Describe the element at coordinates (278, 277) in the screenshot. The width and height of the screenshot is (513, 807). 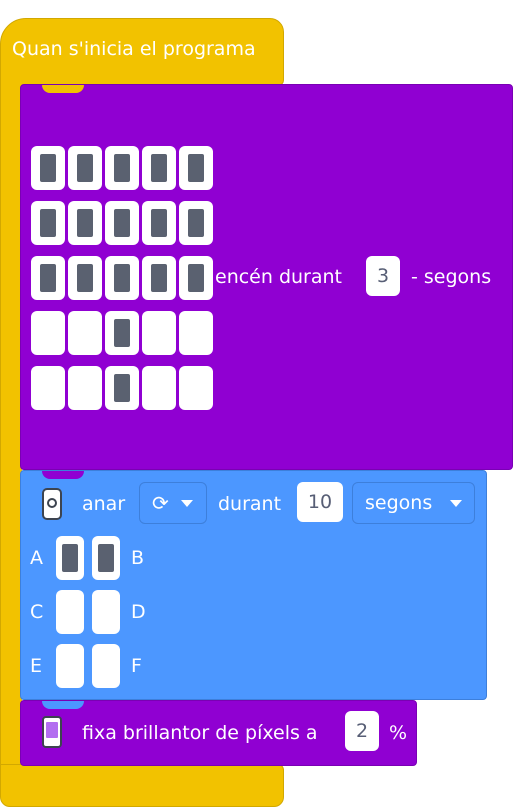
I see `display-duration-label: encén durant` at that location.